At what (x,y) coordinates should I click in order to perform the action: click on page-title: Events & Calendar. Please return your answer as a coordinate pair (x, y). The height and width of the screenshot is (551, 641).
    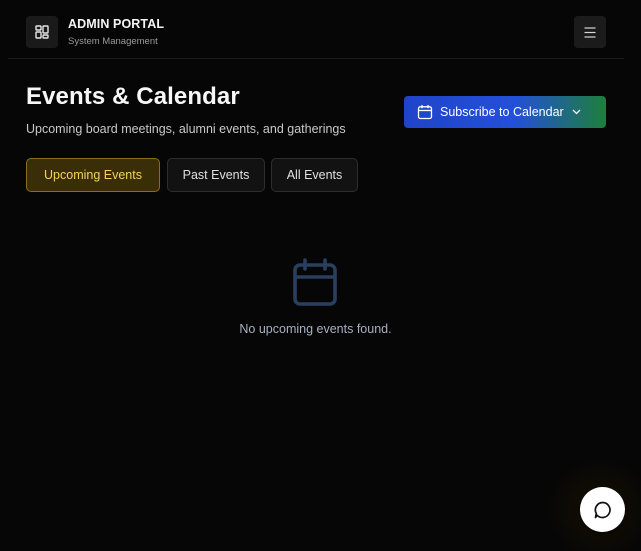
    Looking at the image, I should click on (133, 96).